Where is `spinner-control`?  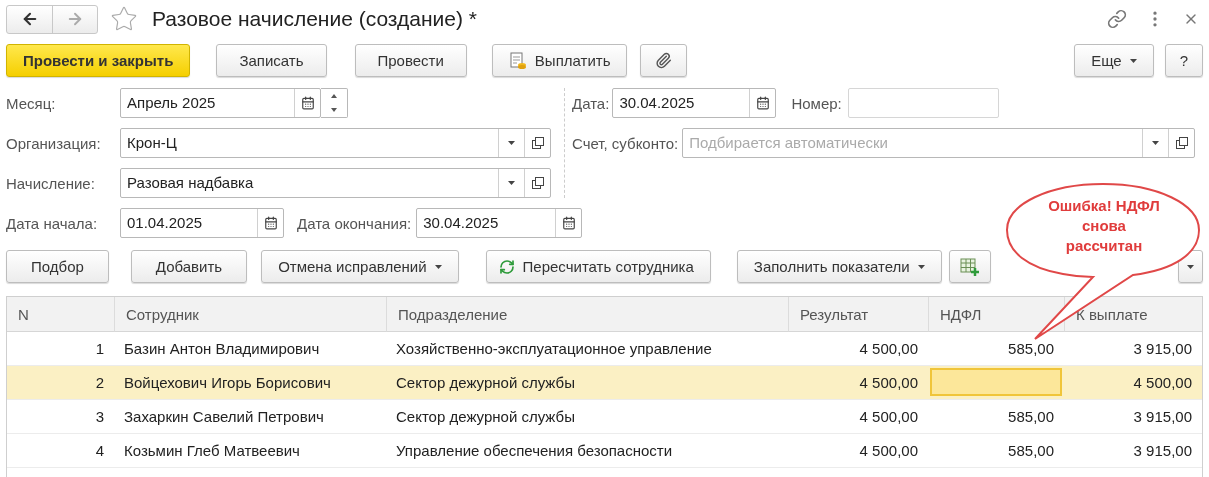 spinner-control is located at coordinates (334, 103).